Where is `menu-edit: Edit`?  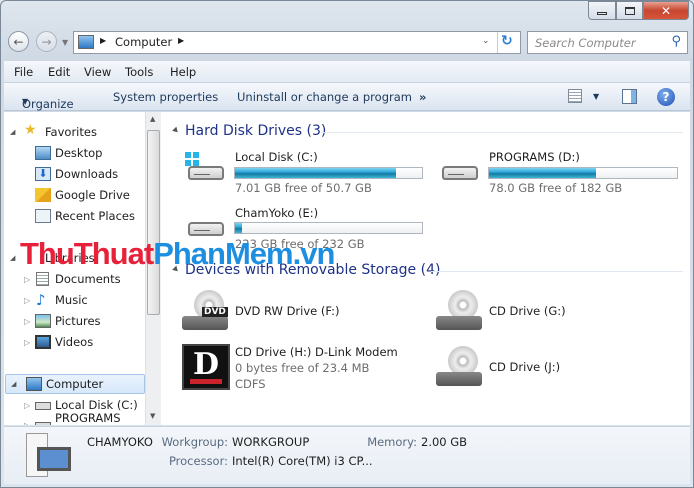 menu-edit: Edit is located at coordinates (59, 72).